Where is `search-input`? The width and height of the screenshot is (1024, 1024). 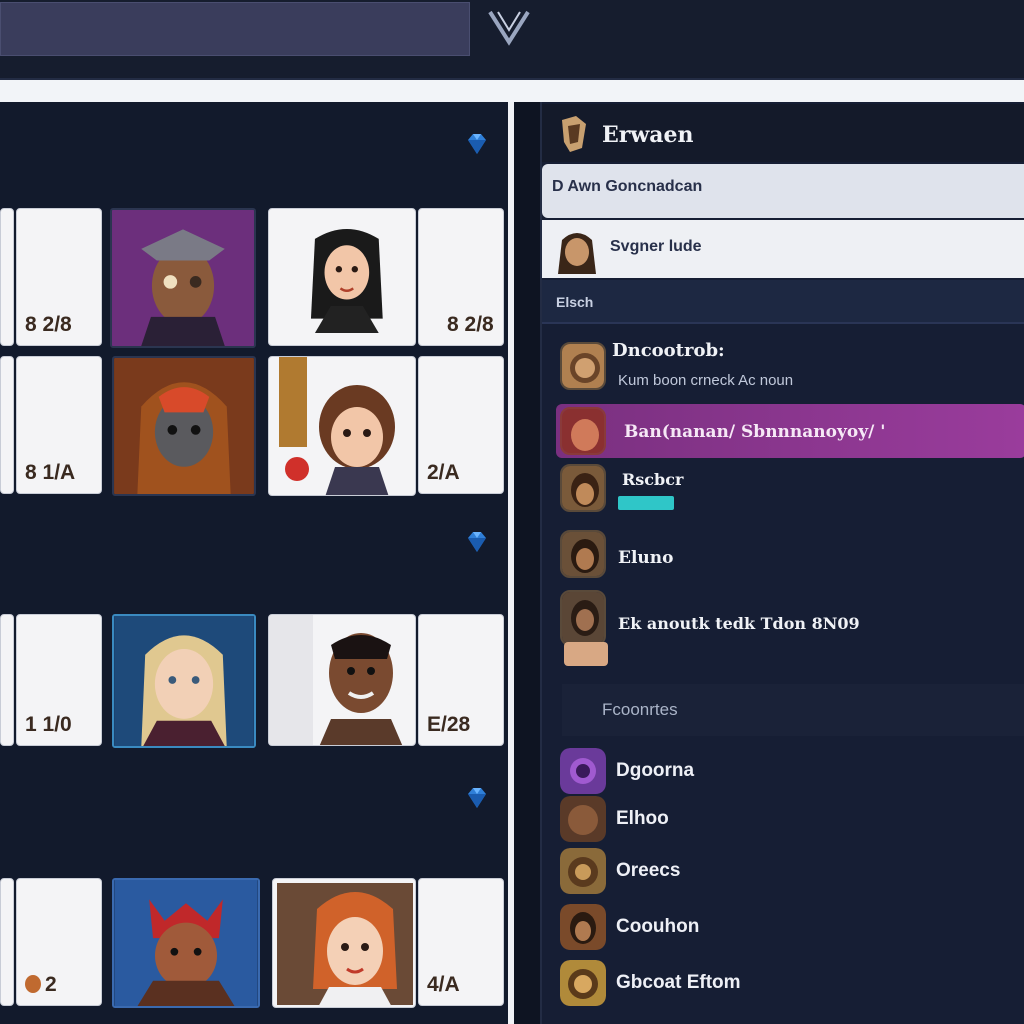
search-input is located at coordinates (235, 29).